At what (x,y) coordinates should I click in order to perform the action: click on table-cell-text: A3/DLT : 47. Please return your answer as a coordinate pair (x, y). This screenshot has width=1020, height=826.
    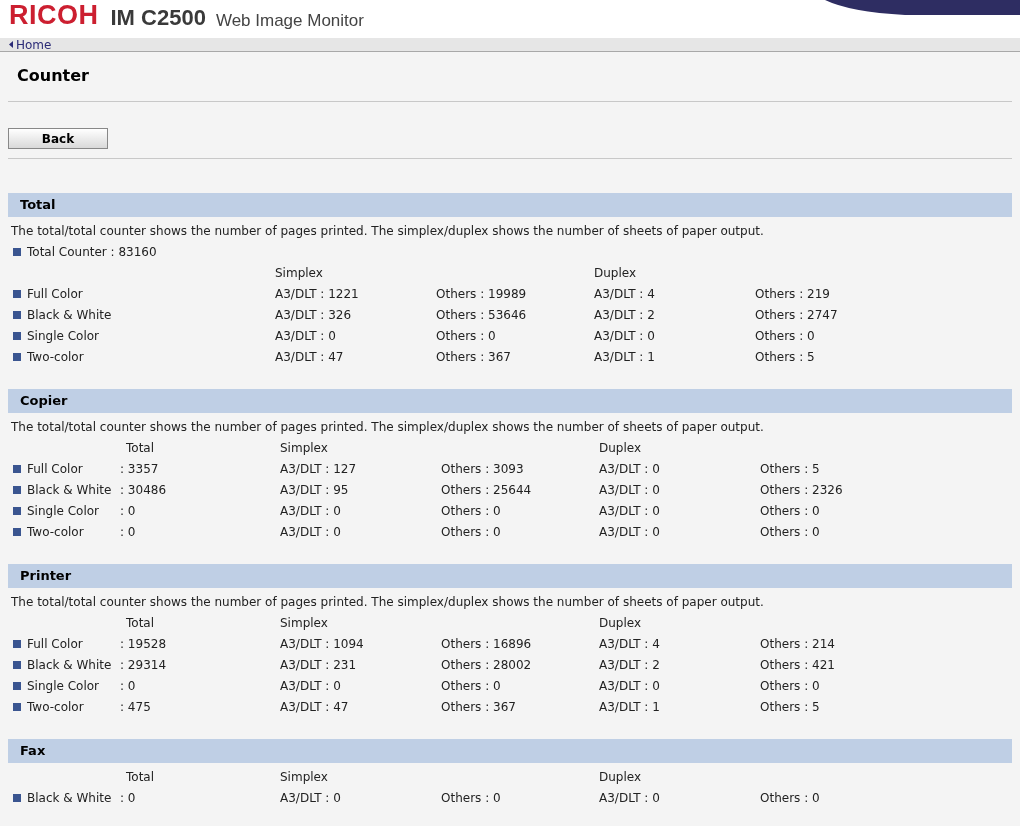
    Looking at the image, I should click on (315, 707).